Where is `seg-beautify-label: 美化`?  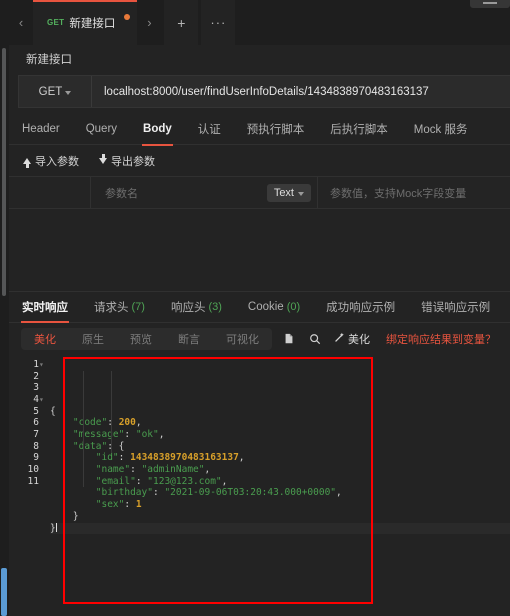 seg-beautify-label: 美化 is located at coordinates (45, 339).